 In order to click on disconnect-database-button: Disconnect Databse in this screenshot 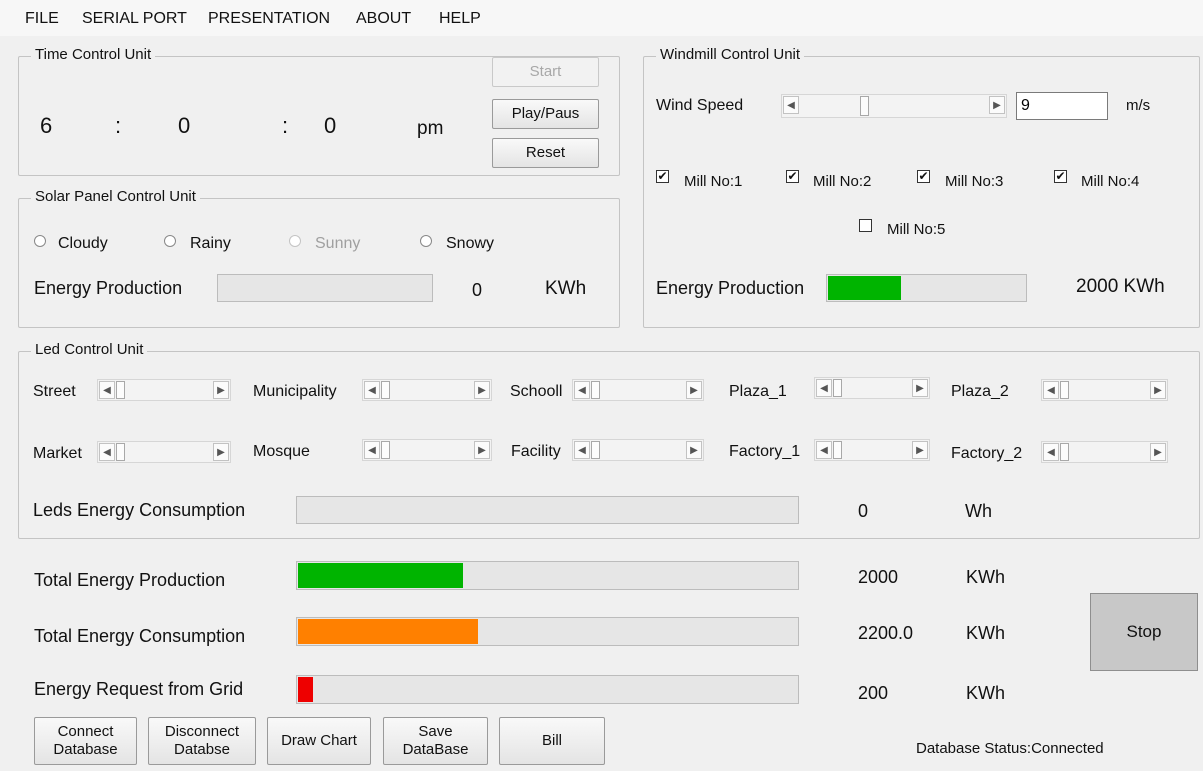, I will do `click(202, 741)`.